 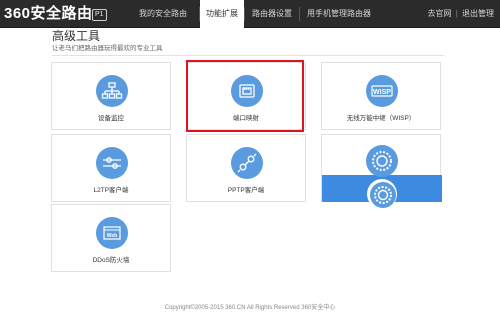 I want to click on tool-label: 设备监控, so click(x=111, y=118).